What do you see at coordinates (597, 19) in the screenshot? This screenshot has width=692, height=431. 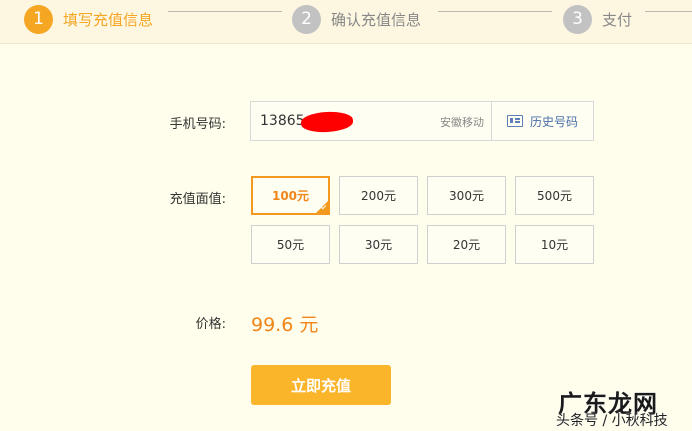 I see `step-pay: 3 支付` at bounding box center [597, 19].